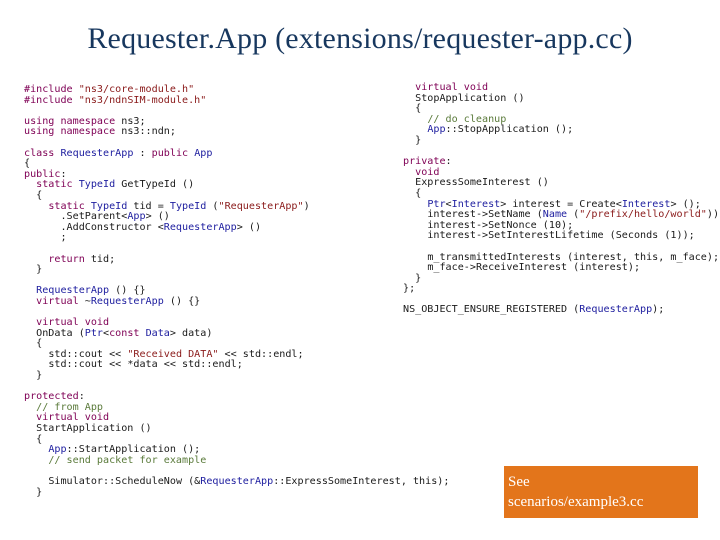  What do you see at coordinates (124, 333) in the screenshot?
I see `code-line: OnData (Ptr<const Data> data)` at bounding box center [124, 333].